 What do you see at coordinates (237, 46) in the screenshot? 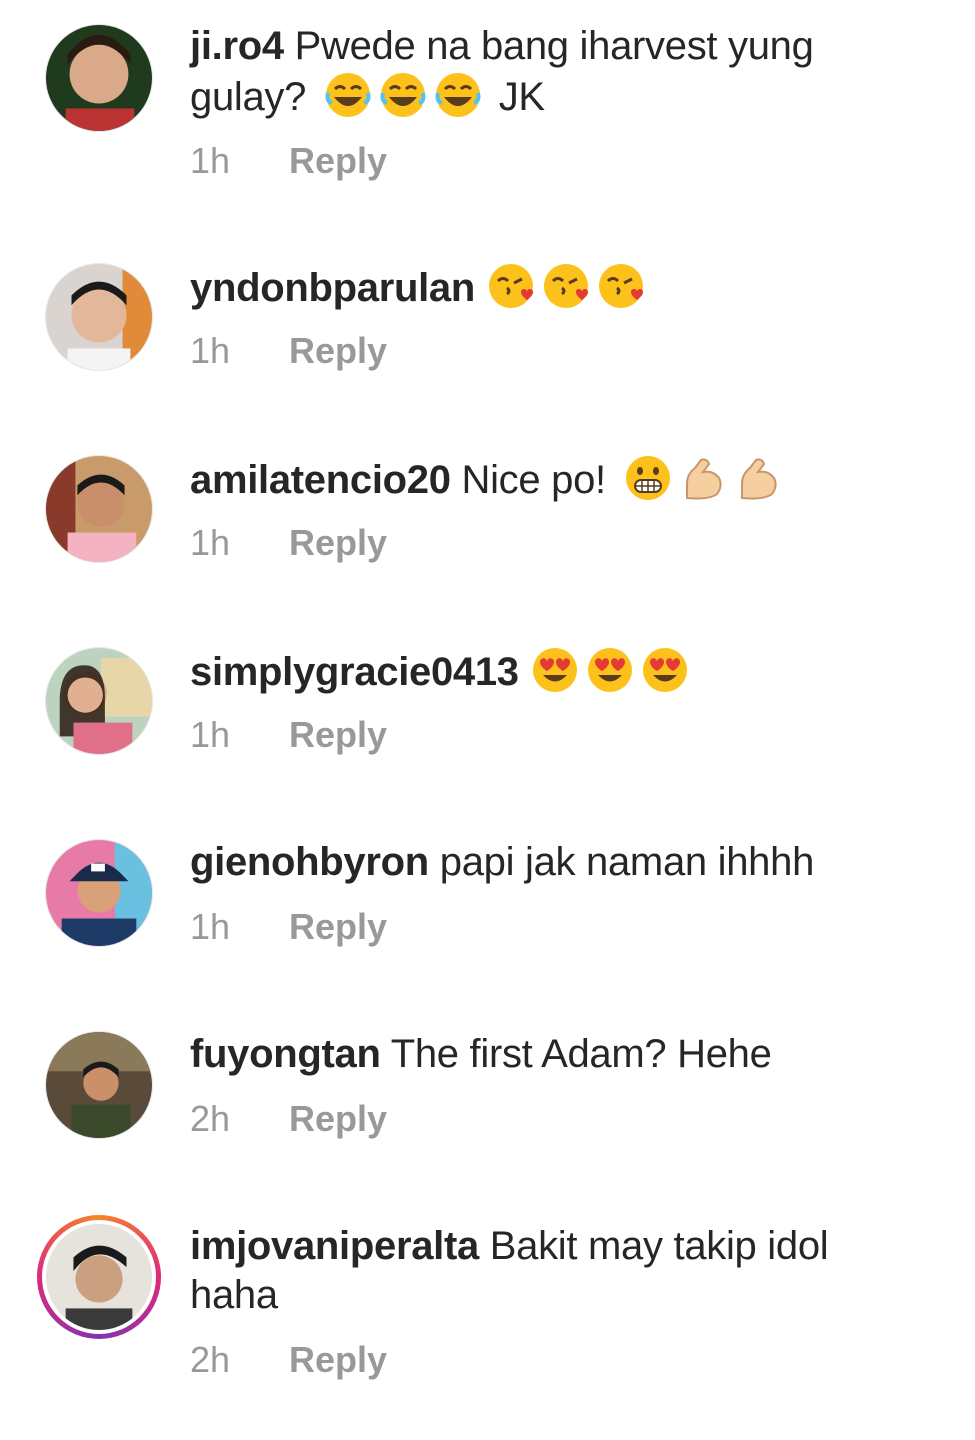
I see `comment-username: ji.ro4` at bounding box center [237, 46].